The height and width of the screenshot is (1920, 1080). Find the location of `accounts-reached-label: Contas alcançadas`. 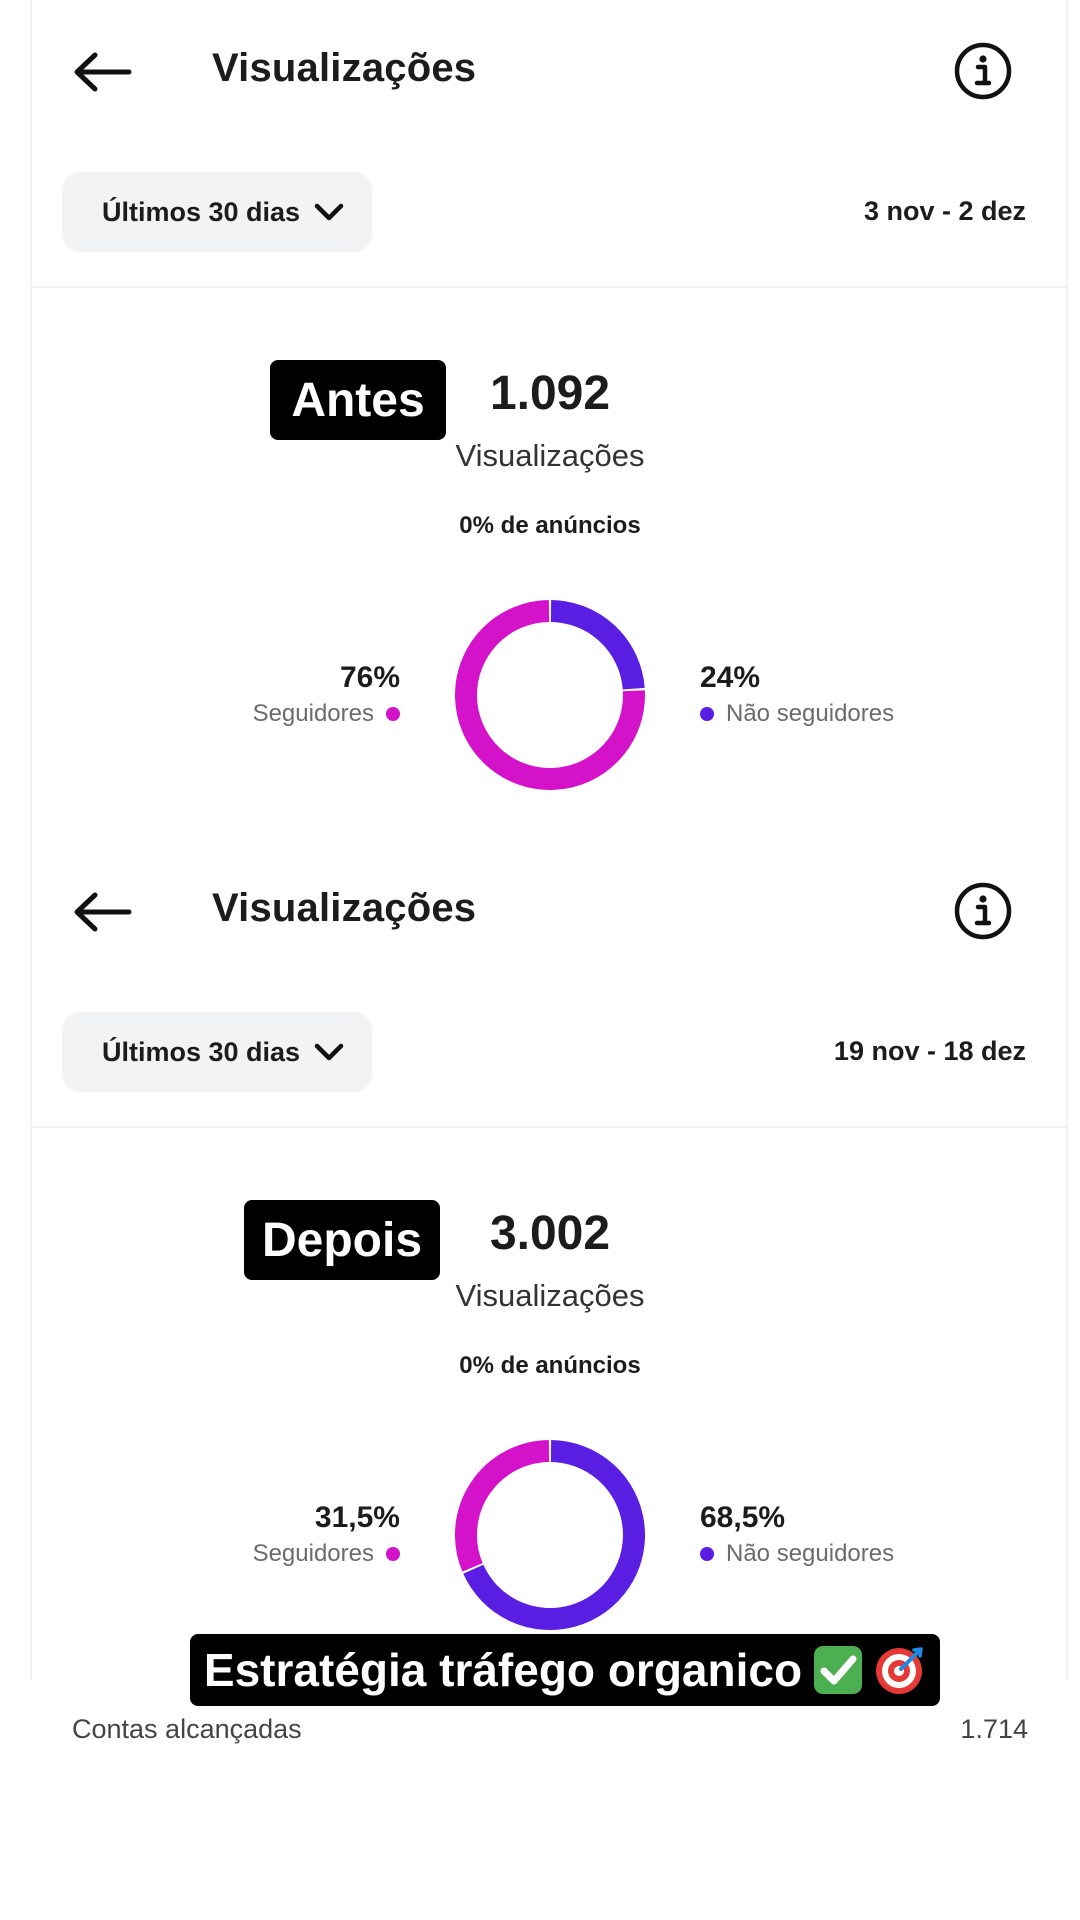

accounts-reached-label: Contas alcançadas is located at coordinates (187, 1729).